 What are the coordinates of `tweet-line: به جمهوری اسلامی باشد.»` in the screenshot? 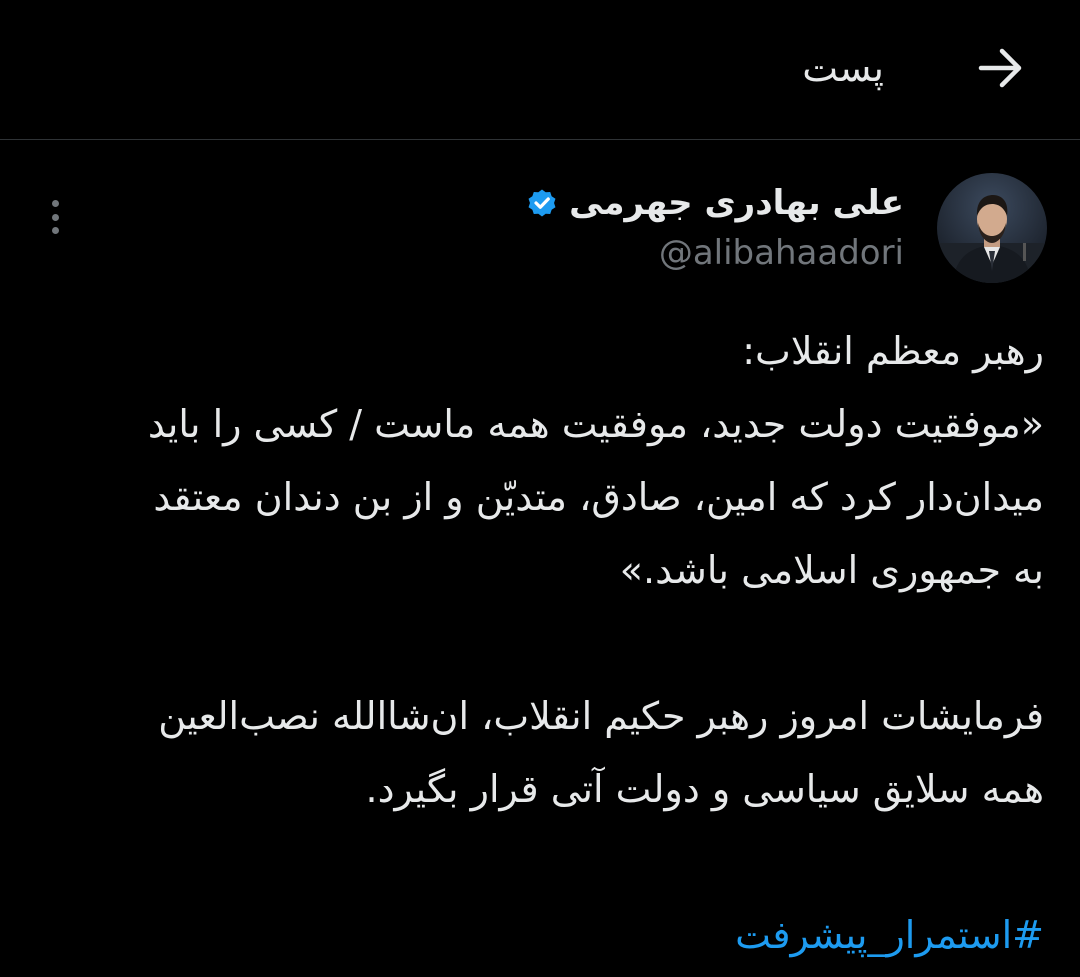 It's located at (831, 570).